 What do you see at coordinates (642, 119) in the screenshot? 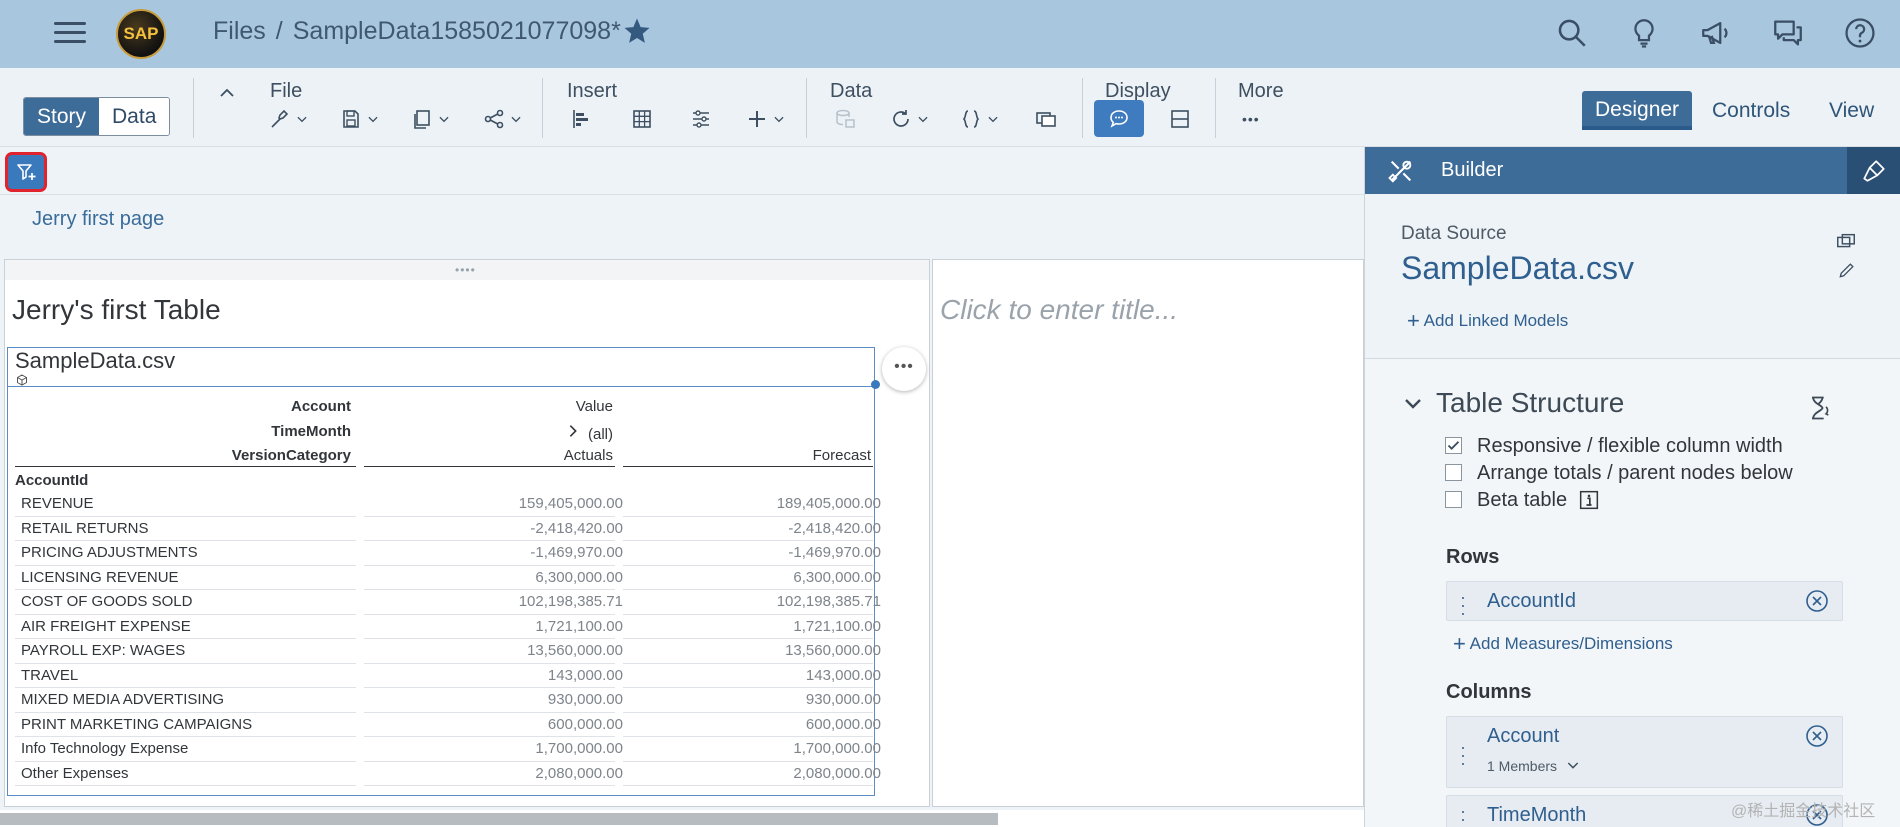
I see `insert-table-icon` at bounding box center [642, 119].